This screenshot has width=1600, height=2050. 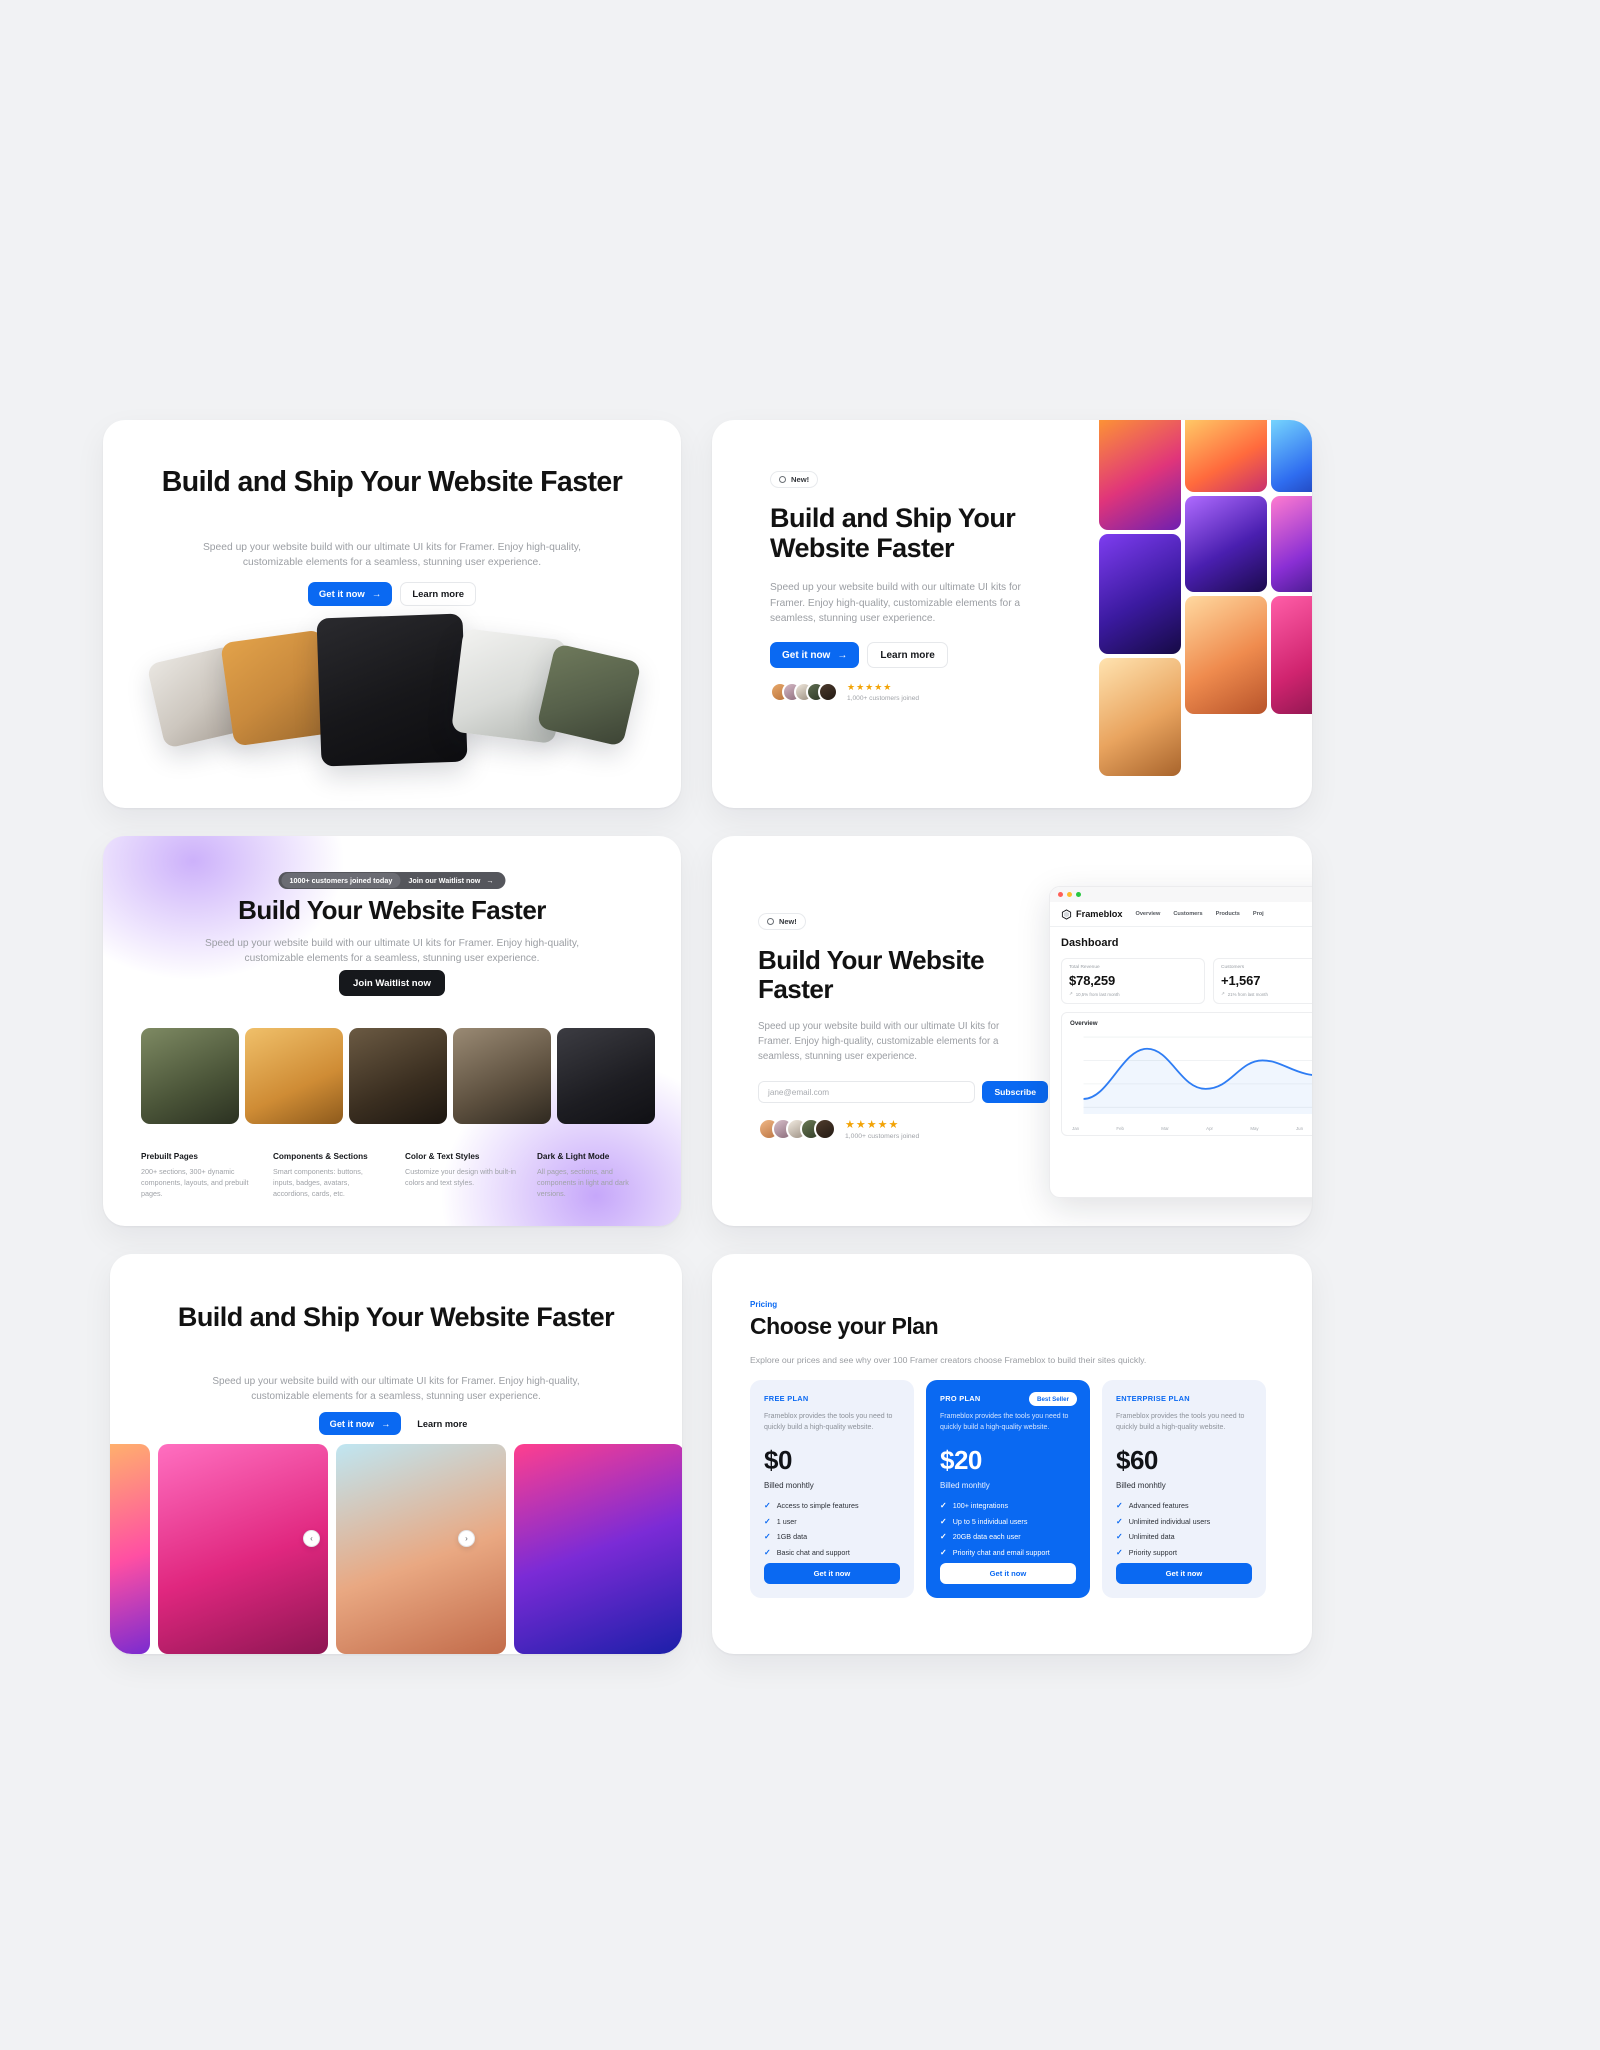 What do you see at coordinates (797, 1129) in the screenshot?
I see `avatar-stack` at bounding box center [797, 1129].